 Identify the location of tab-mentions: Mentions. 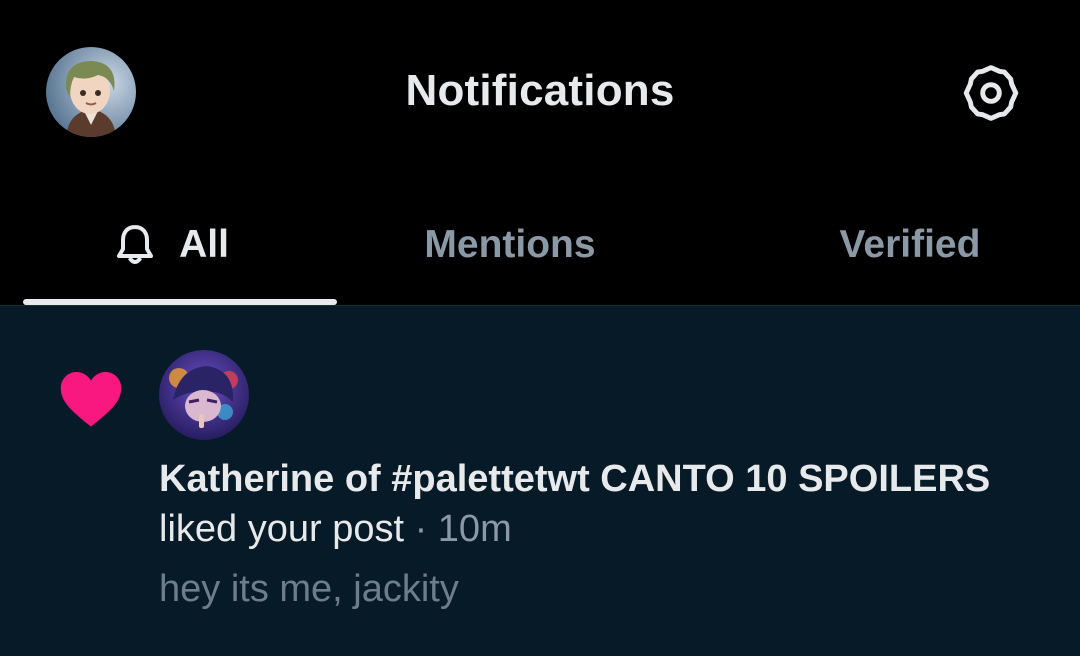
(510, 245).